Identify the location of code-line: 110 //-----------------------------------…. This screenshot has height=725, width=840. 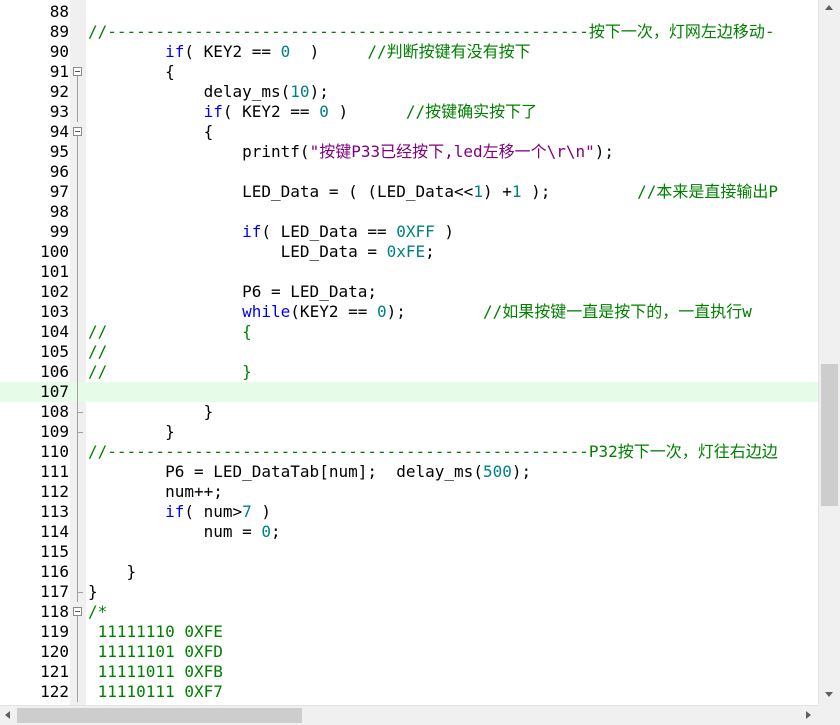
(409, 452).